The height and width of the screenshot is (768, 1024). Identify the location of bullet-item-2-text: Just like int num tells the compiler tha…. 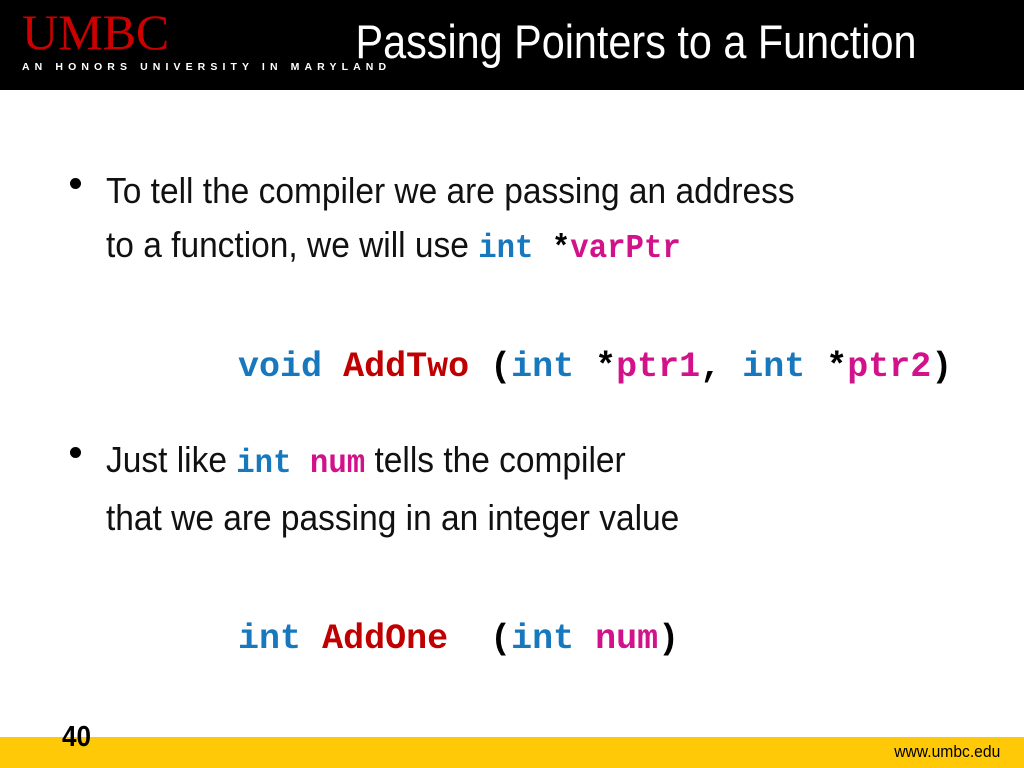
(392, 489).